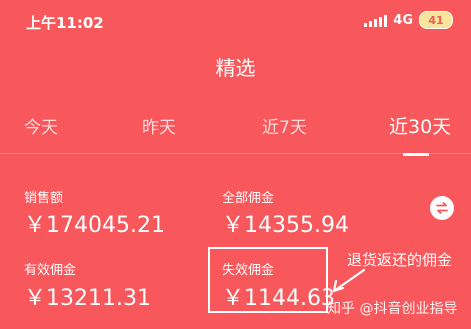 This screenshot has height=329, width=471. I want to click on date-range-tabs: 今天 昨天 近7天 近30天, so click(235, 134).